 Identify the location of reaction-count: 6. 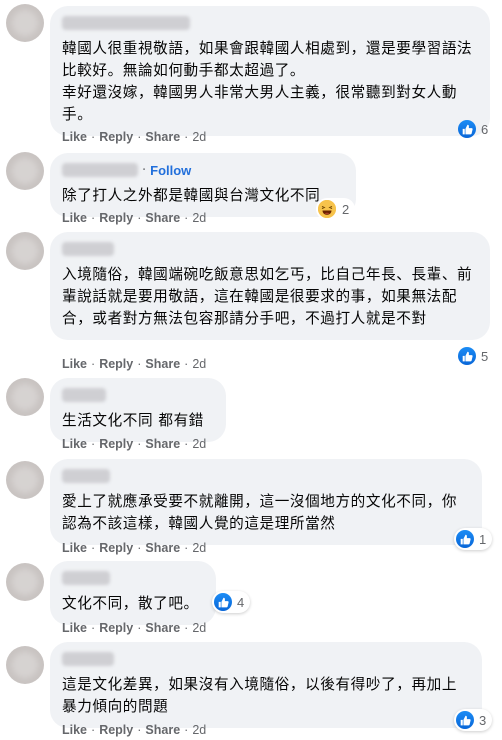
(485, 129).